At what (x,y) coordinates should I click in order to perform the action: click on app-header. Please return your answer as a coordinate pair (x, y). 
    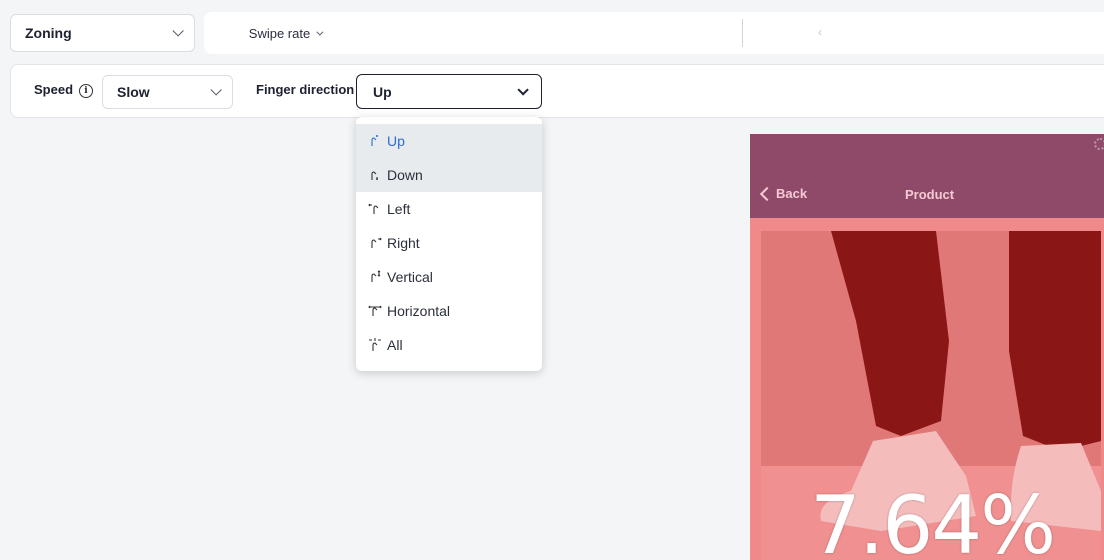
    Looking at the image, I should click on (927, 176).